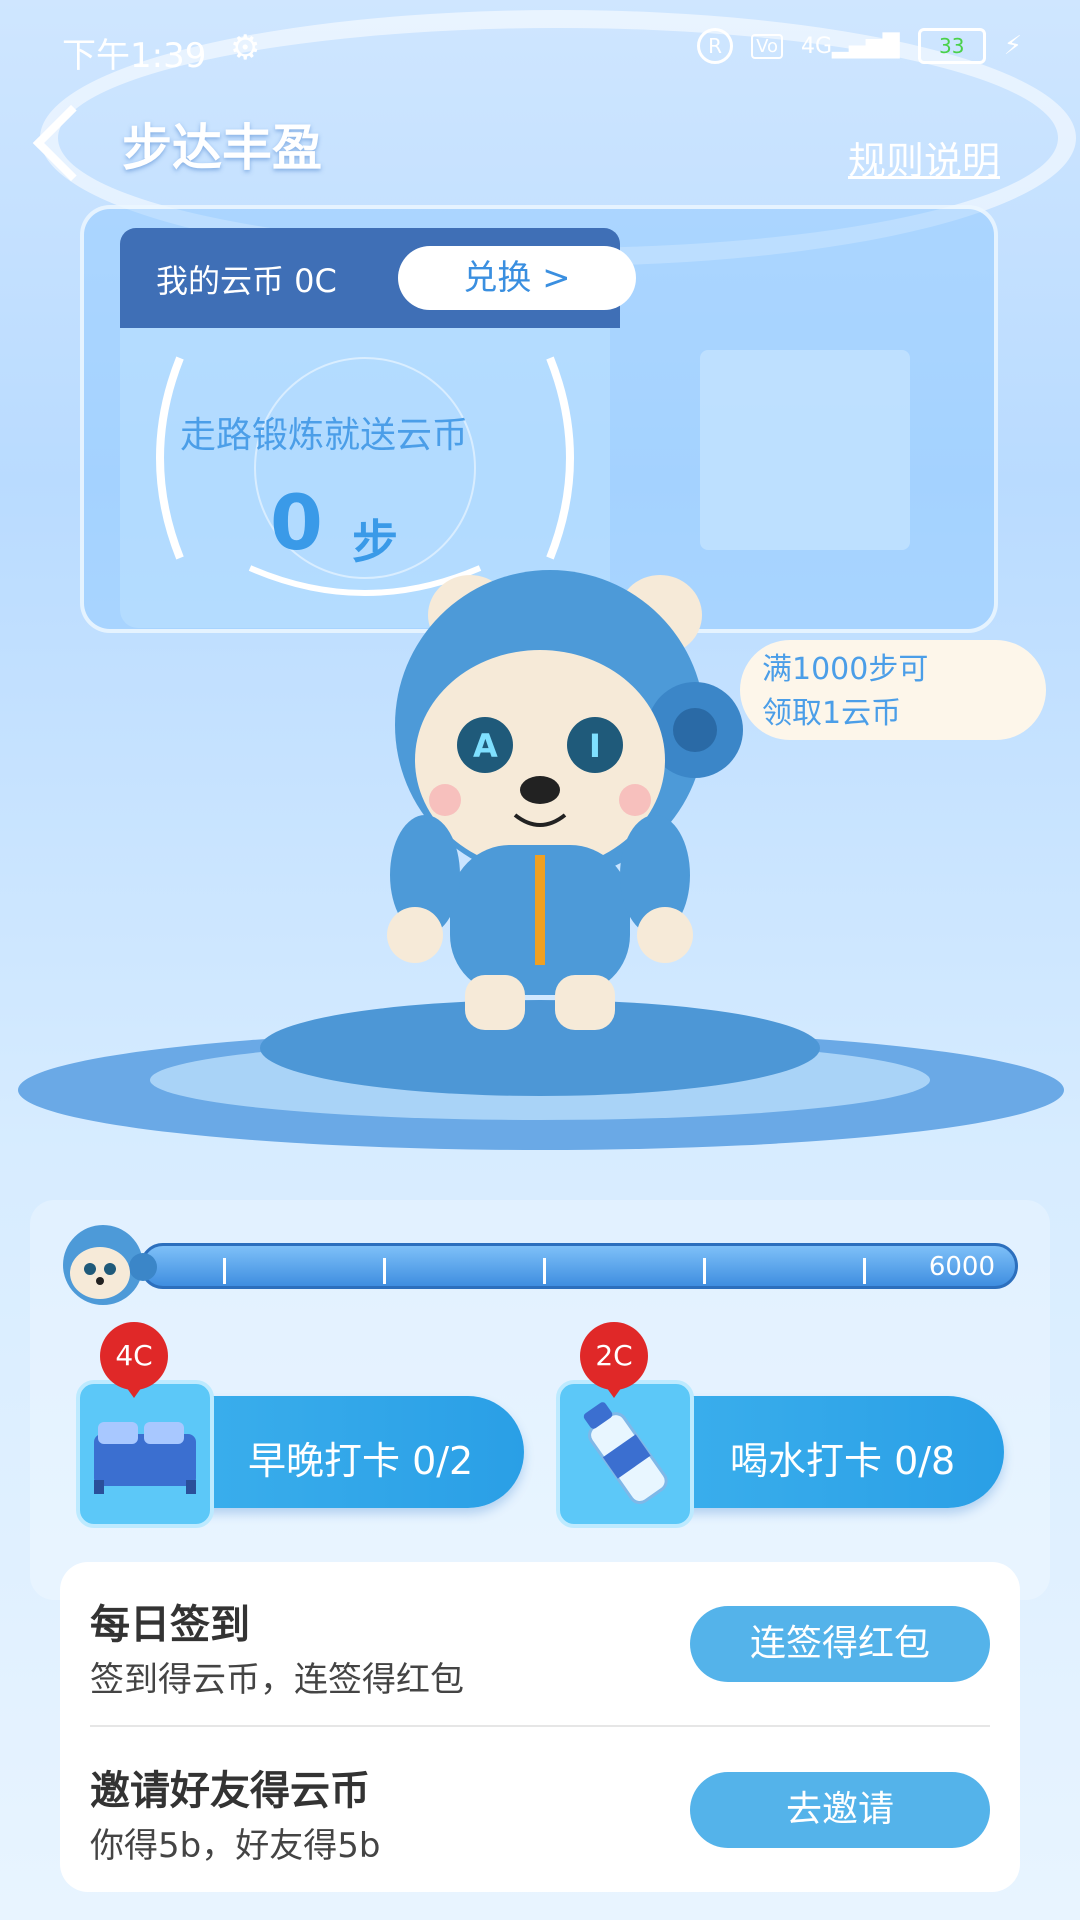 The image size is (1080, 1920). What do you see at coordinates (540, 50) in the screenshot?
I see `status-bar: 下午1:39 ⚙ R Vo 4G▂▄▆█ 33 ⚡` at bounding box center [540, 50].